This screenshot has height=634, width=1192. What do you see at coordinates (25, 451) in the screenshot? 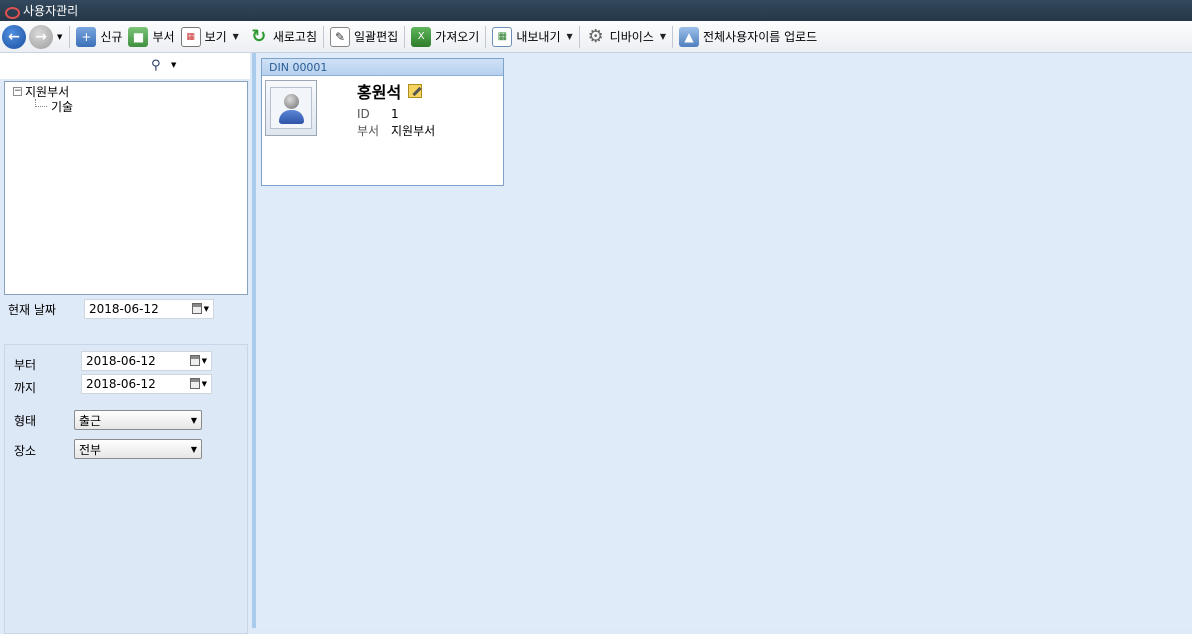
I see `place-label: 장소` at bounding box center [25, 451].